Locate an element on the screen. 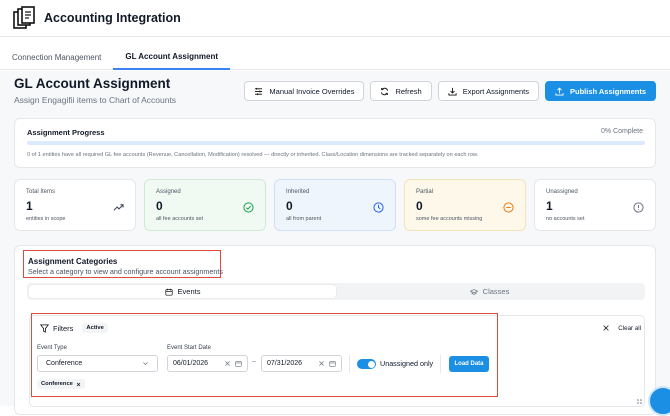  date-to-input: 07/31/2026 is located at coordinates (301, 363).